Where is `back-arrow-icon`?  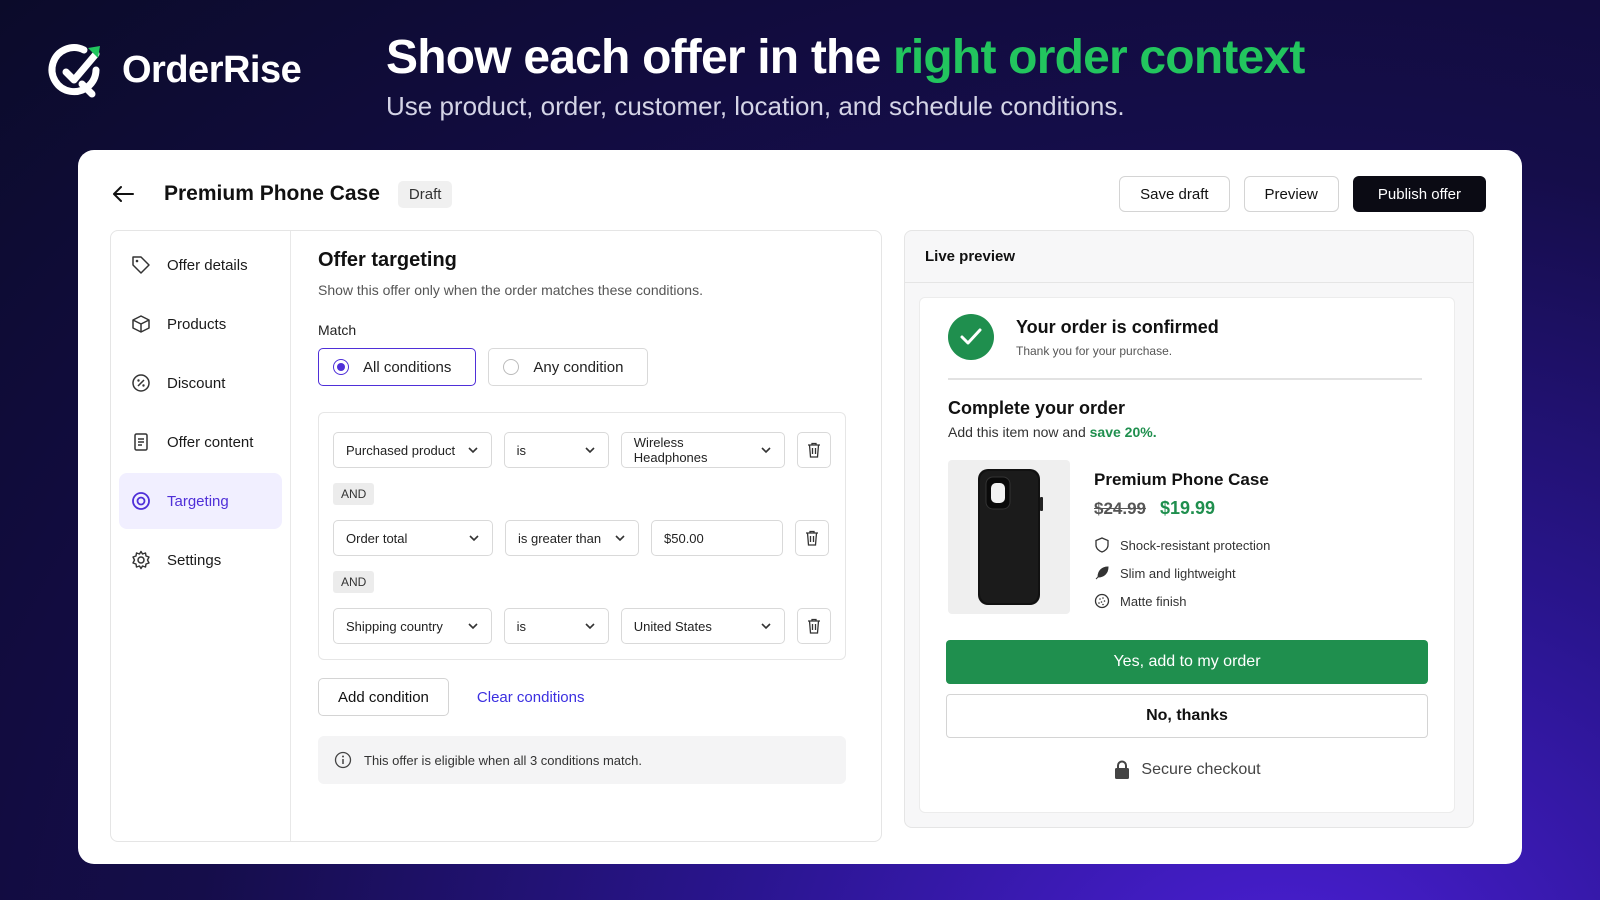
back-arrow-icon is located at coordinates (123, 194).